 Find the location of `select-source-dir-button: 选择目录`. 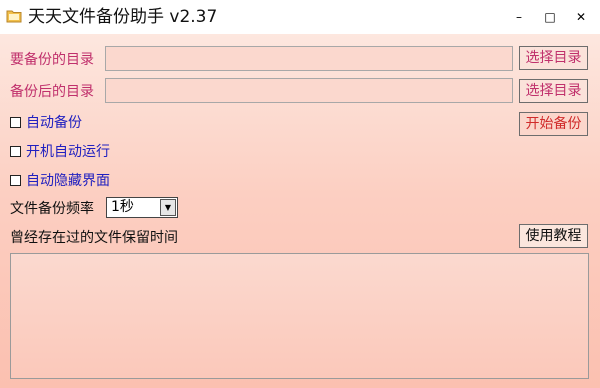

select-source-dir-button: 选择目录 is located at coordinates (553, 58).